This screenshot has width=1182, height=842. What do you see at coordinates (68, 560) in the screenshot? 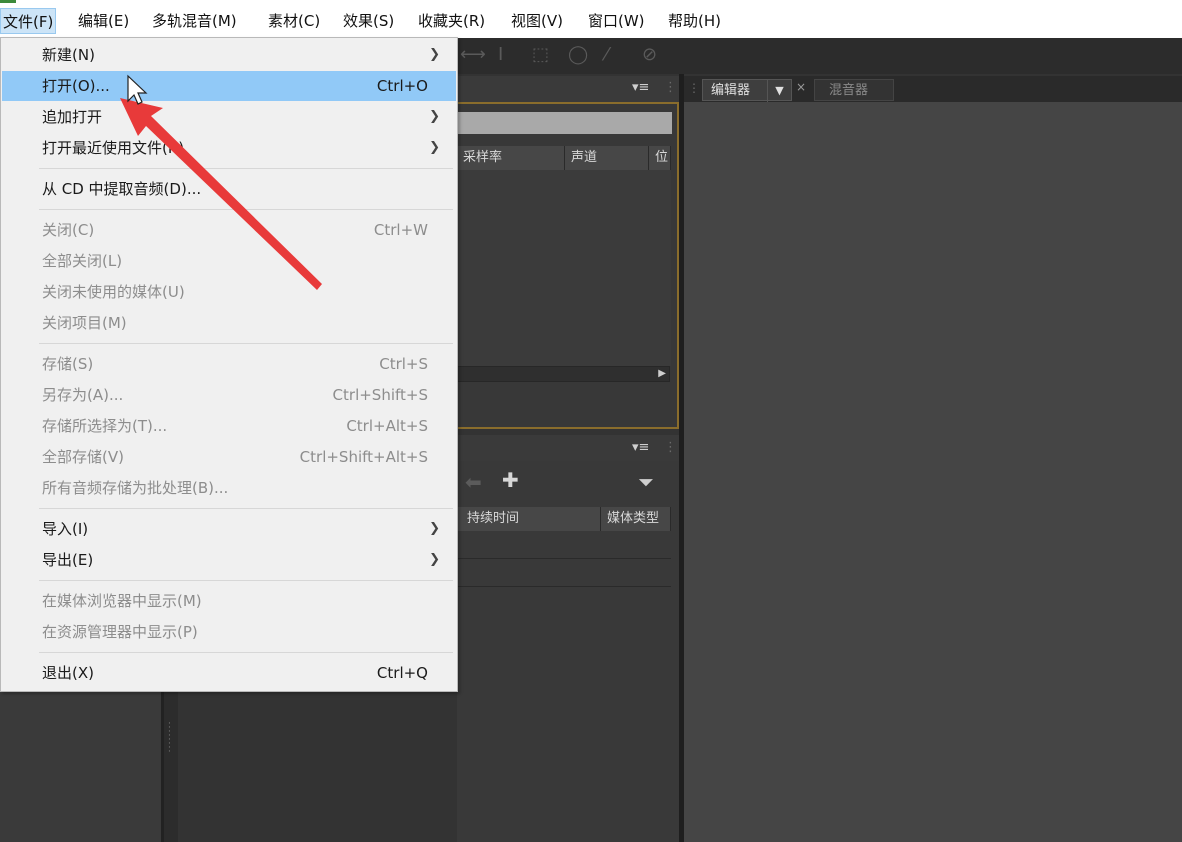
I see `menu-item-label: 导出(E)` at bounding box center [68, 560].